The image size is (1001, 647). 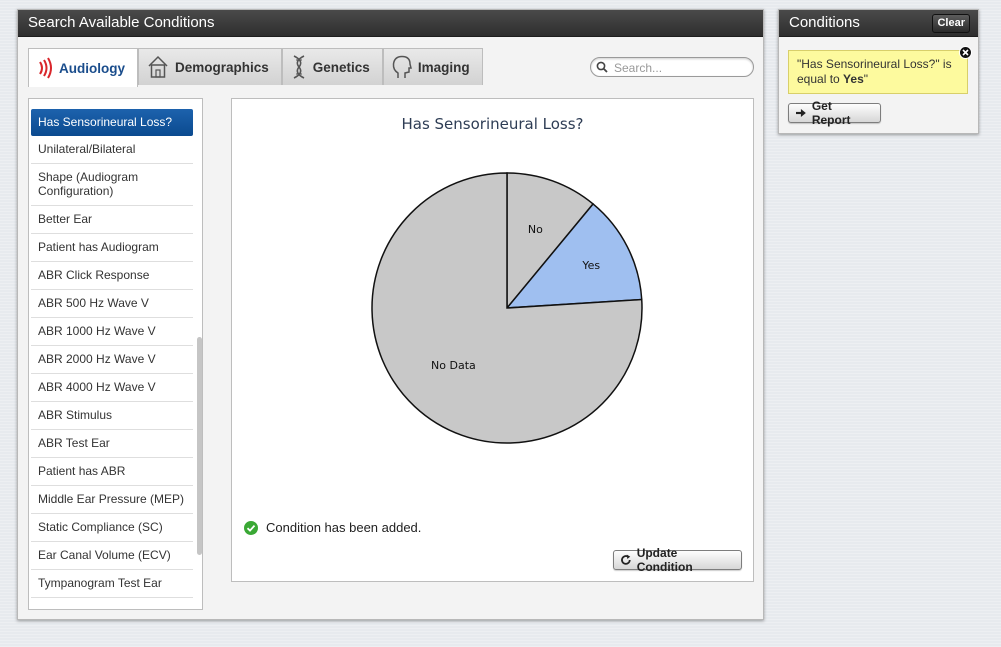 I want to click on update-button-label: Update Condition, so click(x=664, y=560).